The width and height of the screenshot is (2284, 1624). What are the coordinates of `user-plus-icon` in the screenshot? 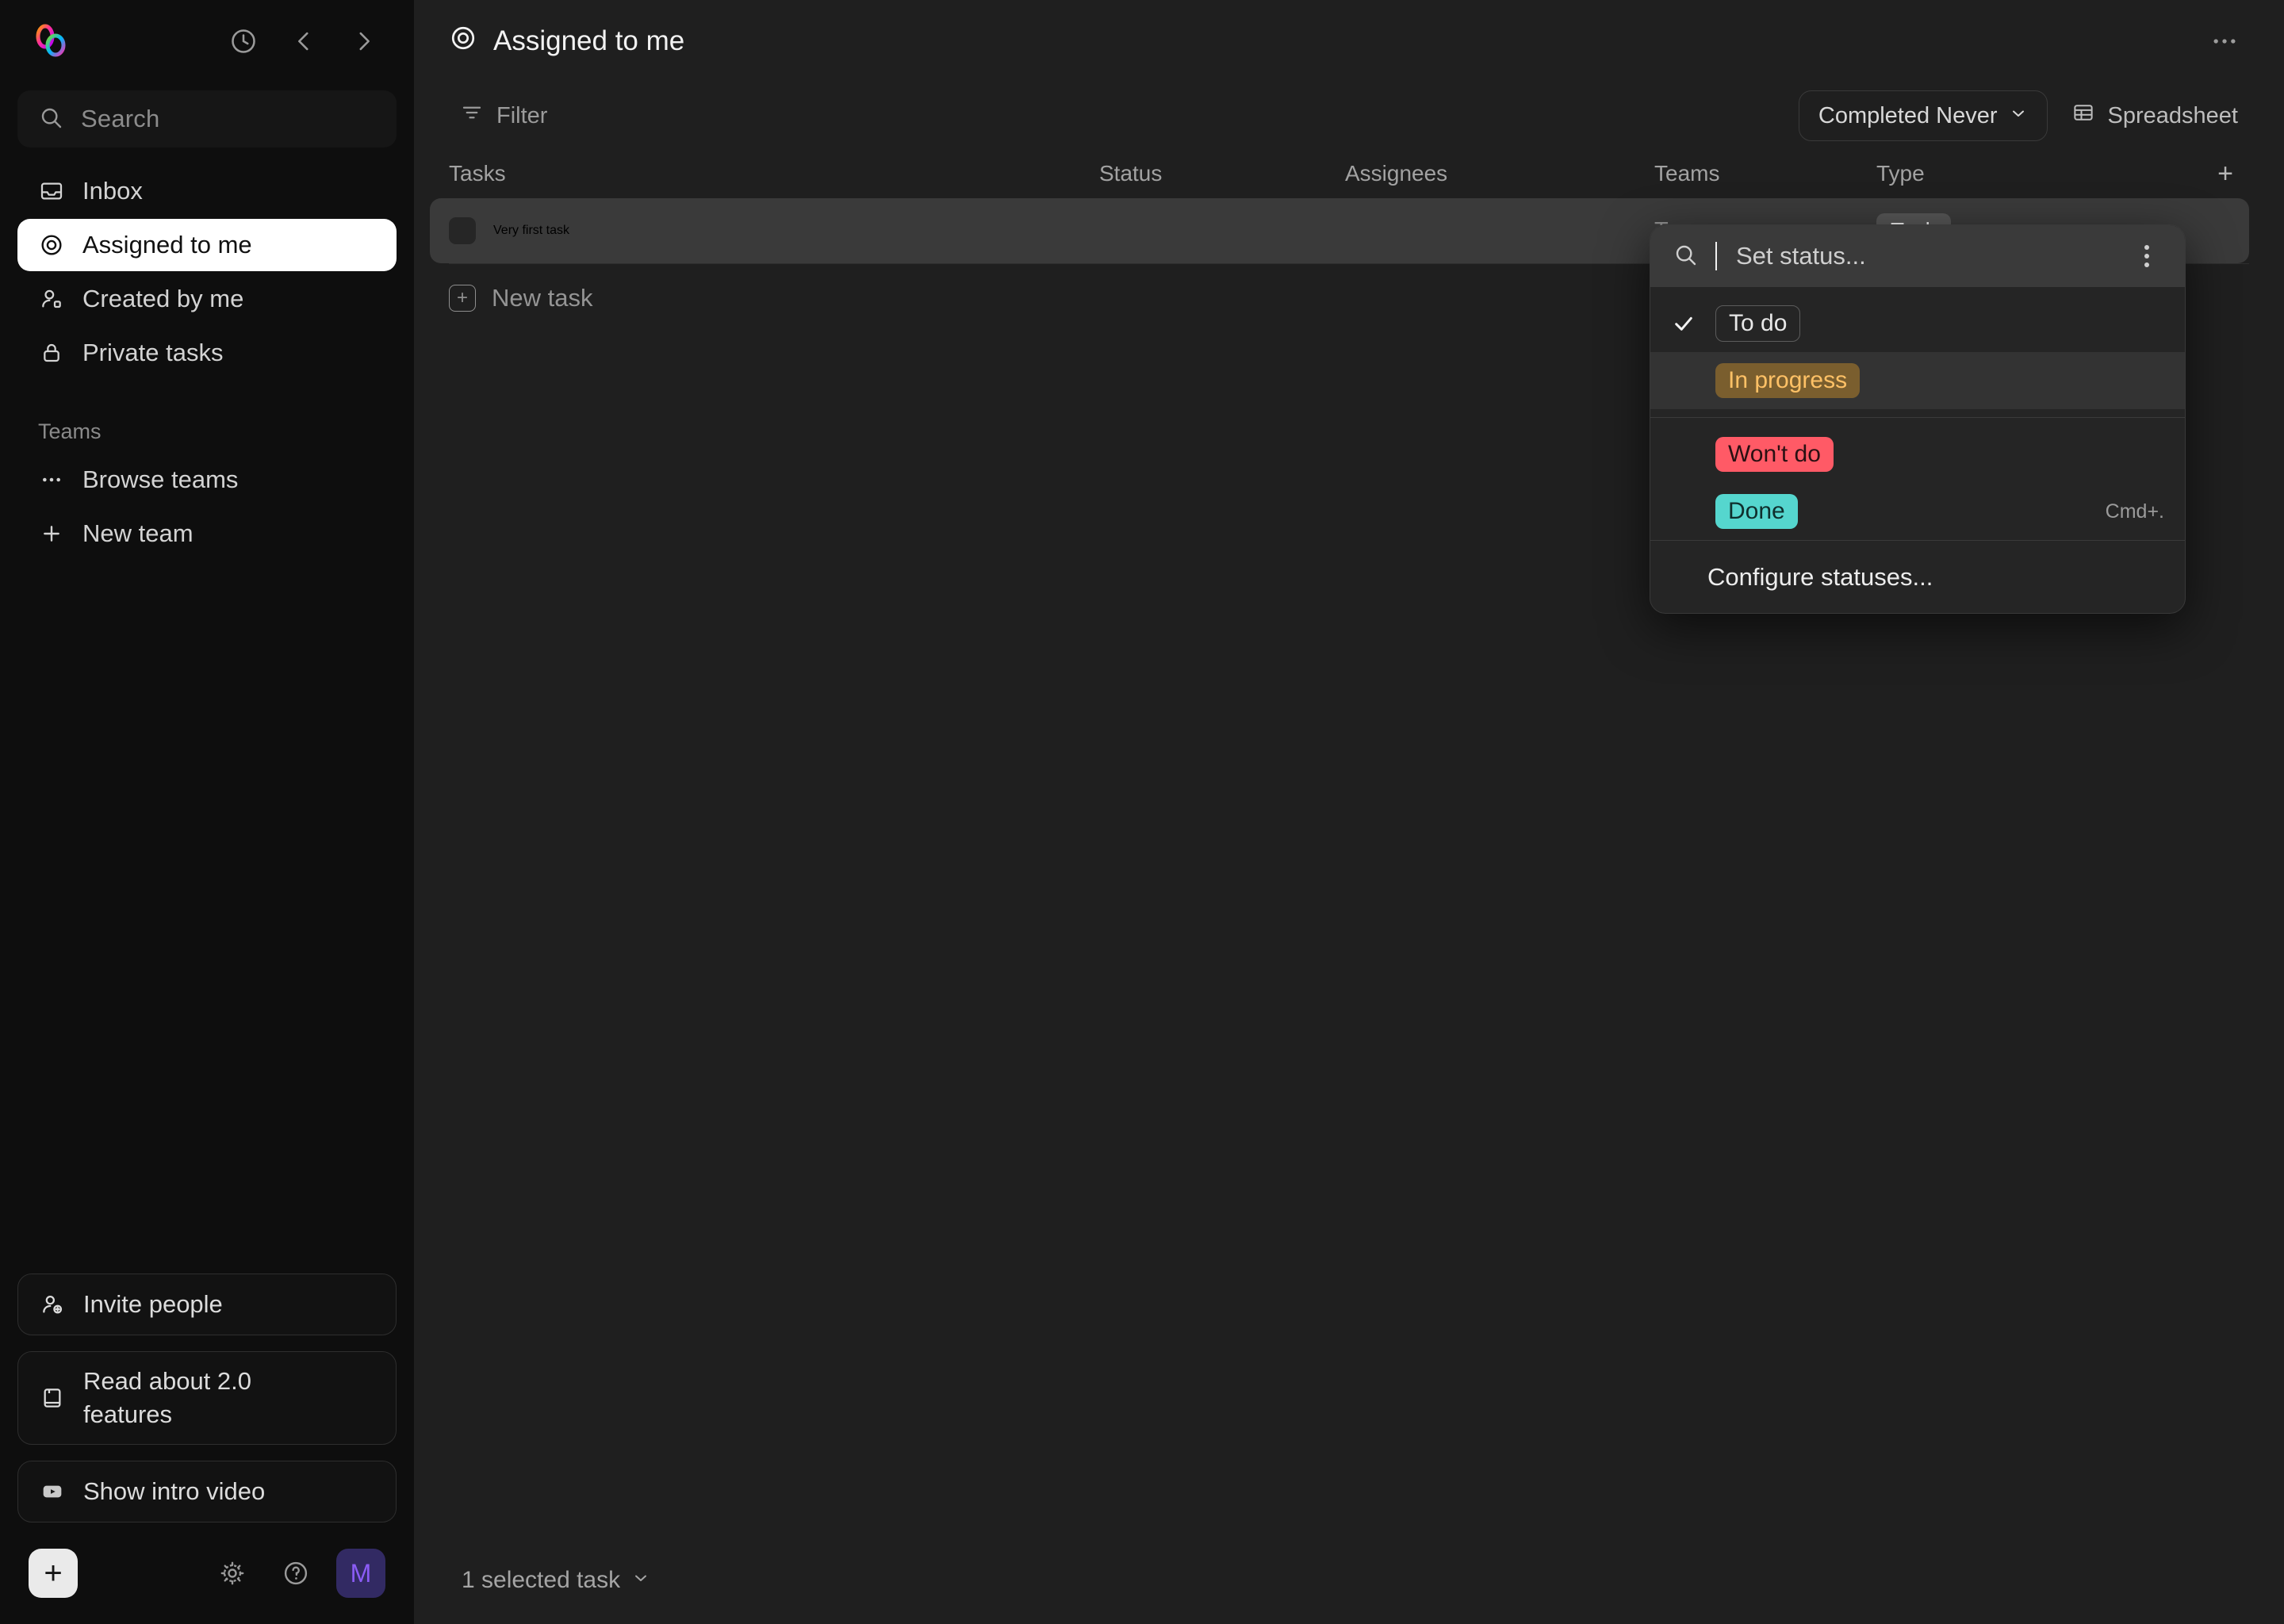 It's located at (52, 1304).